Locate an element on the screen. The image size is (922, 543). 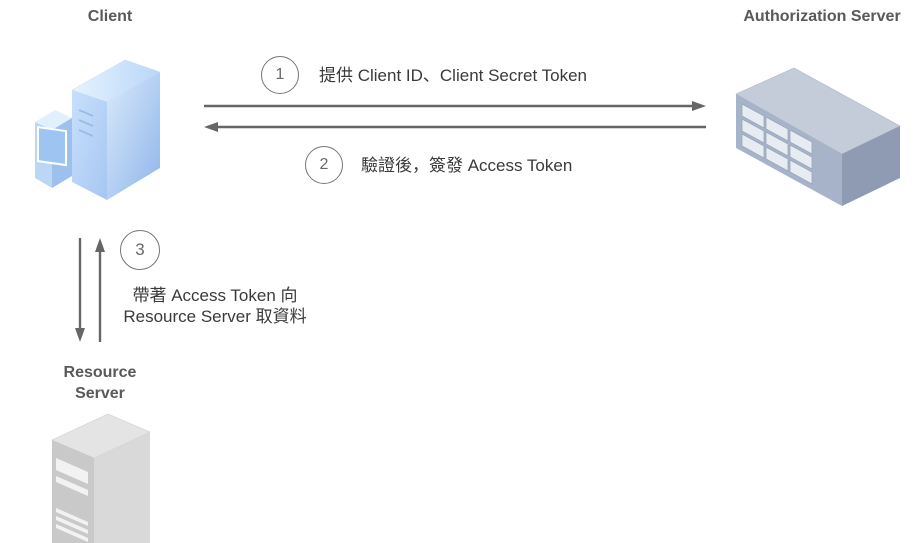
auth-server-title: Authorization Server is located at coordinates (822, 16).